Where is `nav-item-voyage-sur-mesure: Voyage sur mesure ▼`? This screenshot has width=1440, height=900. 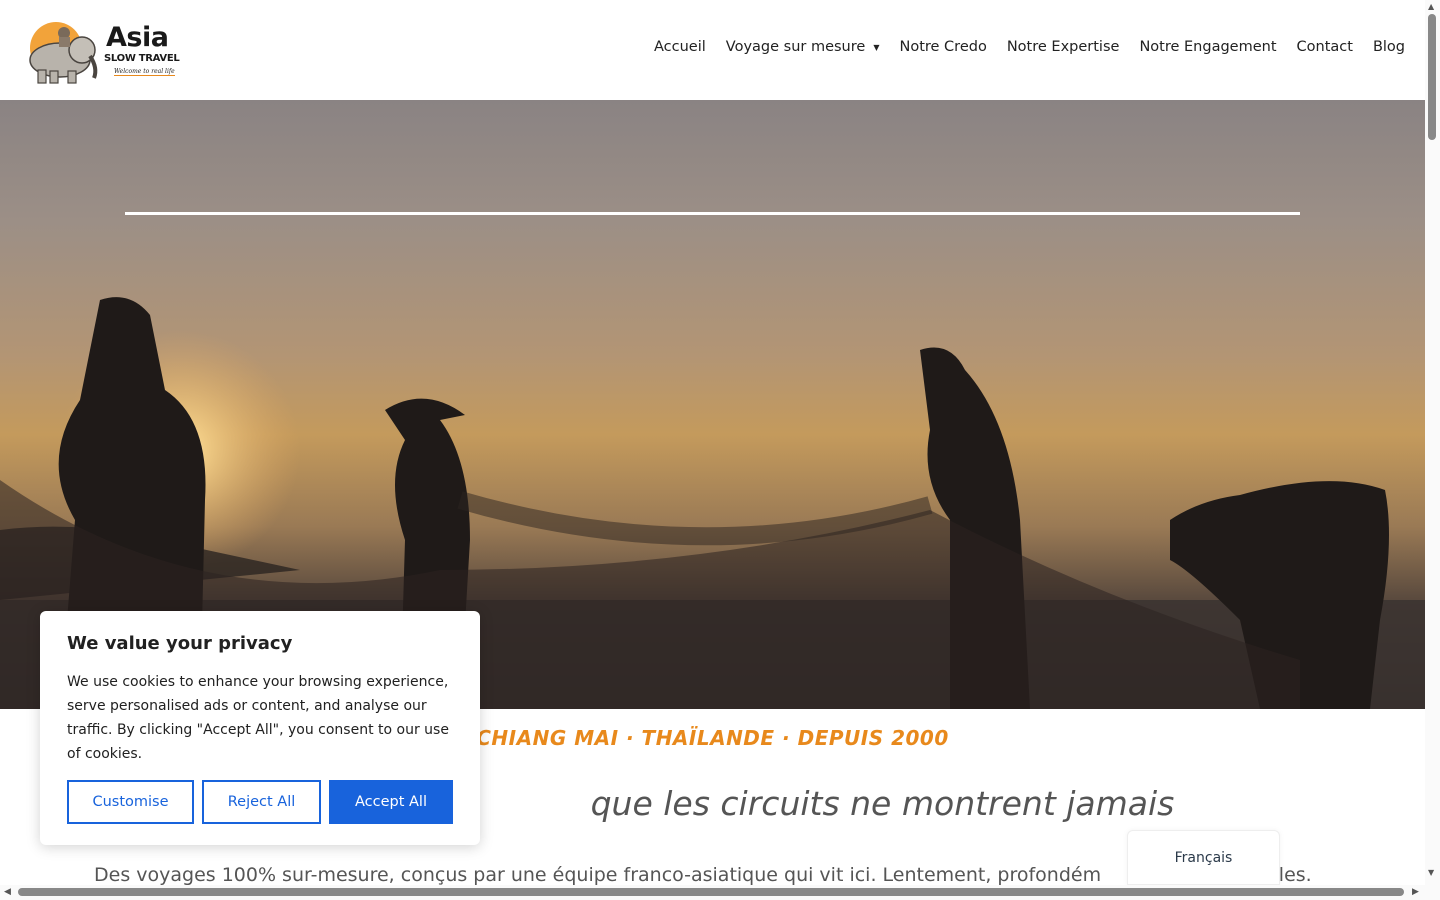
nav-item-voyage-sur-mesure: Voyage sur mesure ▼ is located at coordinates (803, 47).